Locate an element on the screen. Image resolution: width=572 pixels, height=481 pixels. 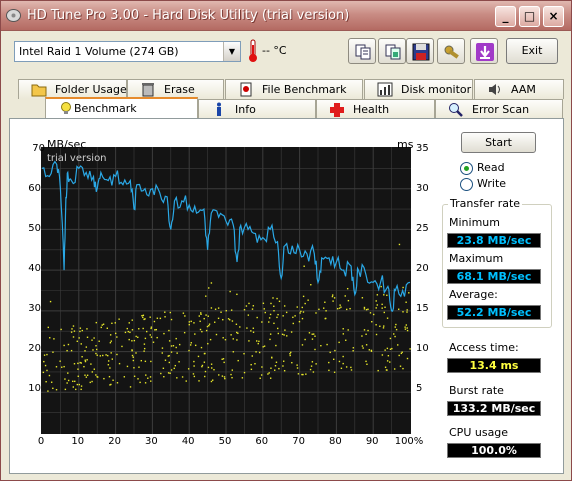
tab-erase: Erase is located at coordinates (175, 89).